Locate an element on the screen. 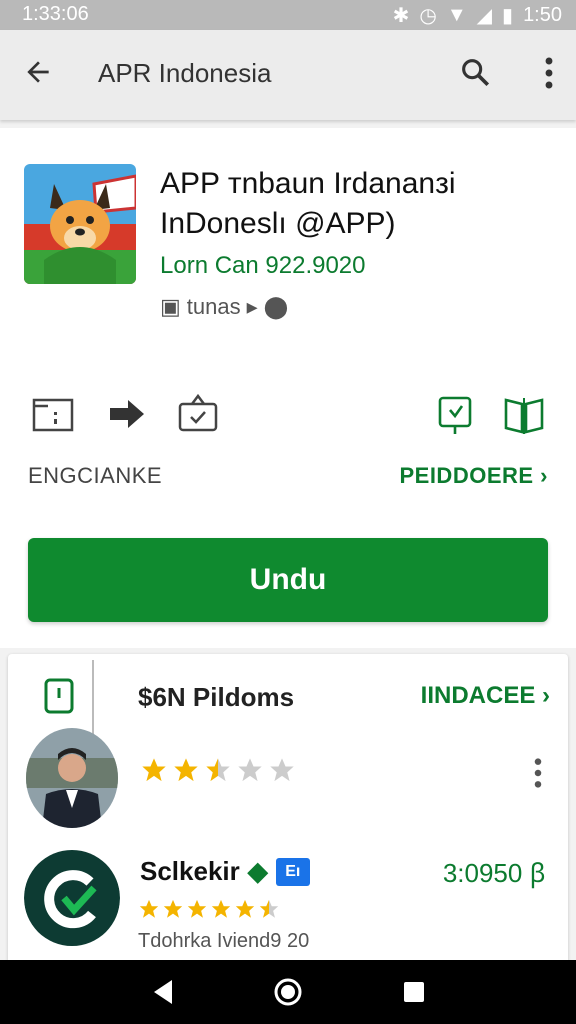 Image resolution: width=576 pixels, height=1024 pixels. reviewer-rating is located at coordinates (218, 770).